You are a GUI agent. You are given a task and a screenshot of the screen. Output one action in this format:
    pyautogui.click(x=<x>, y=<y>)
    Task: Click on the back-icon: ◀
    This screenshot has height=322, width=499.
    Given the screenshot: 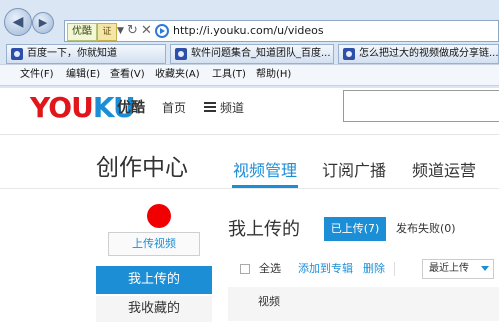 What is the action you would take?
    pyautogui.click(x=18, y=22)
    